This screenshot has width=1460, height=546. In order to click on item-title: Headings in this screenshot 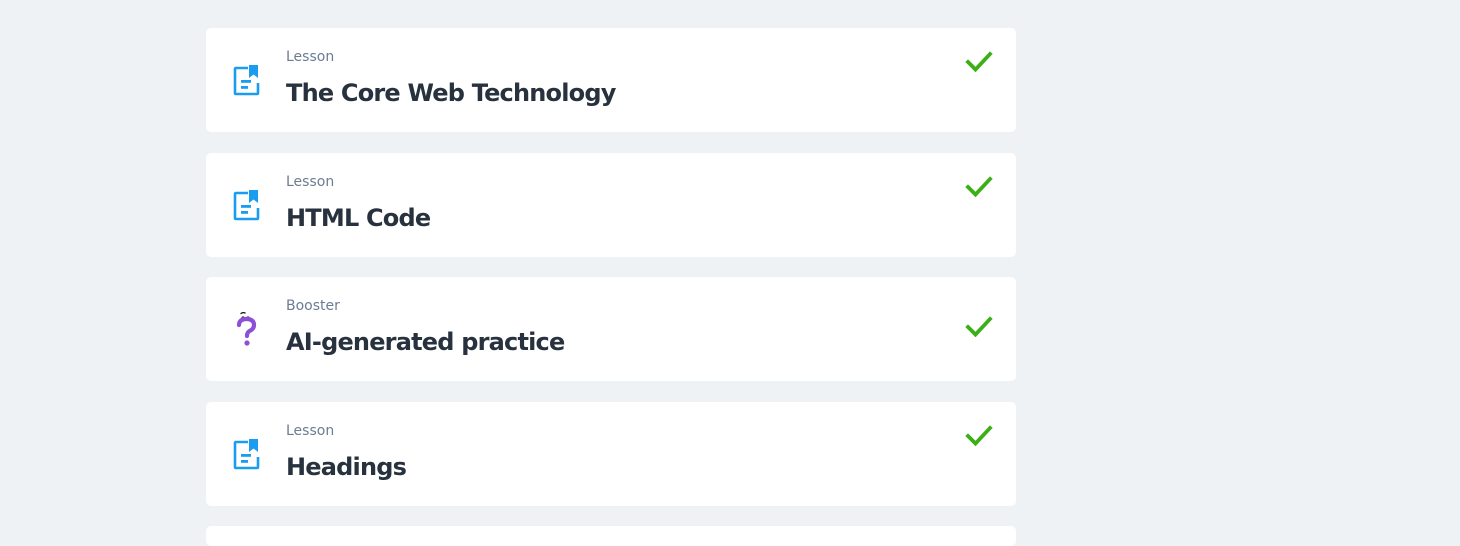, I will do `click(346, 466)`.